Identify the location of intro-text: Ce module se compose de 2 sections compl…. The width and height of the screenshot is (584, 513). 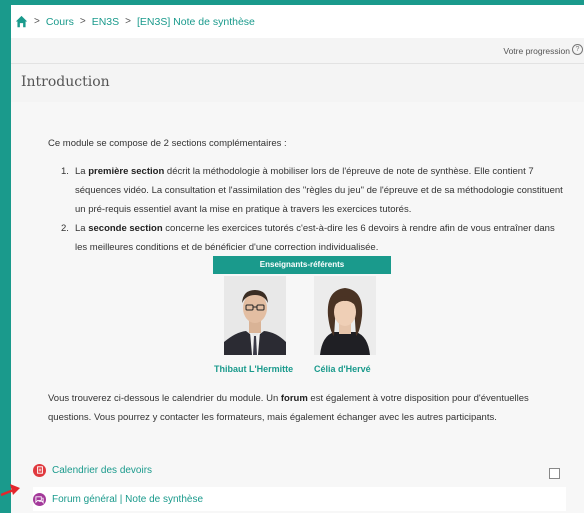
(167, 143).